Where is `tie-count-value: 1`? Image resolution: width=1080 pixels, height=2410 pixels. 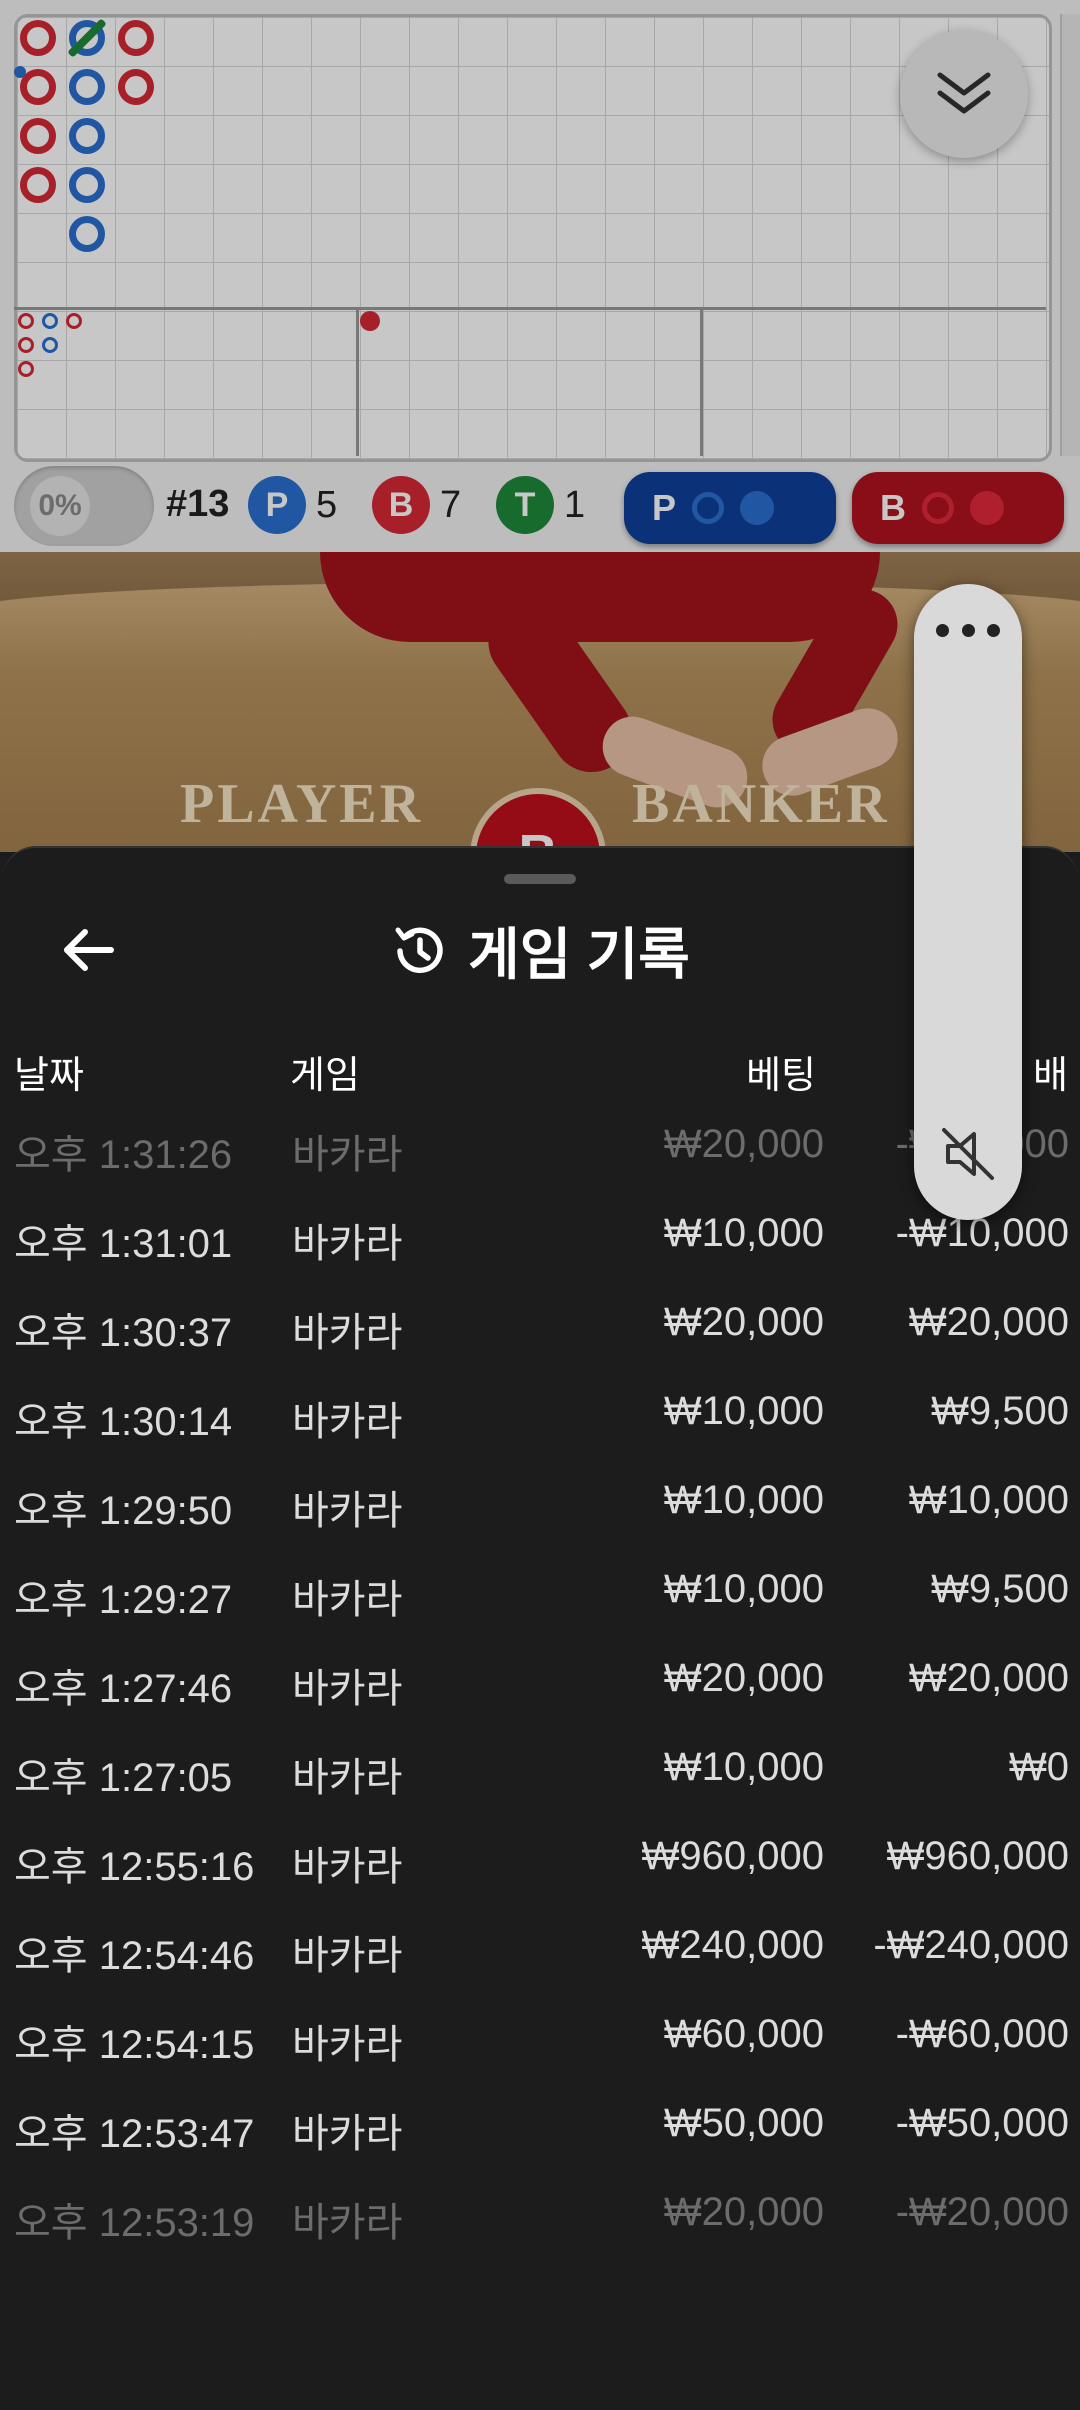
tie-count-value: 1 is located at coordinates (575, 504).